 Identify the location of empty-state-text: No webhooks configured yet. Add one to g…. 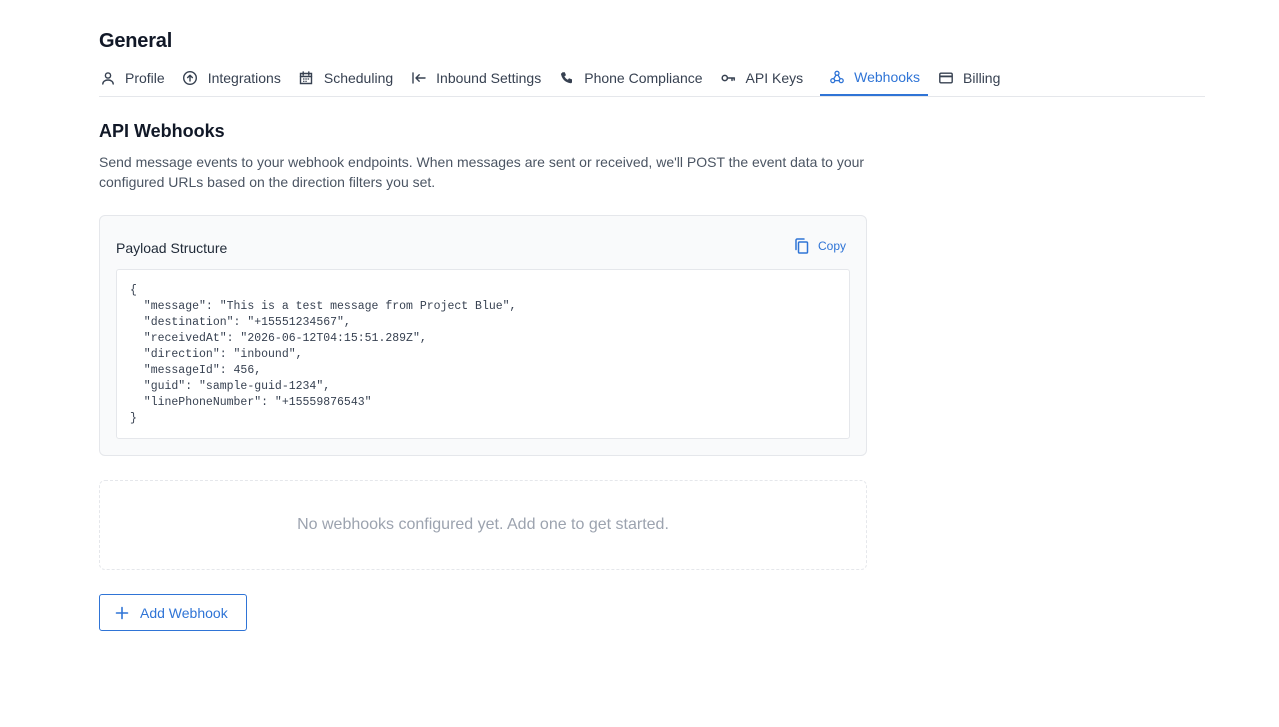
(483, 524).